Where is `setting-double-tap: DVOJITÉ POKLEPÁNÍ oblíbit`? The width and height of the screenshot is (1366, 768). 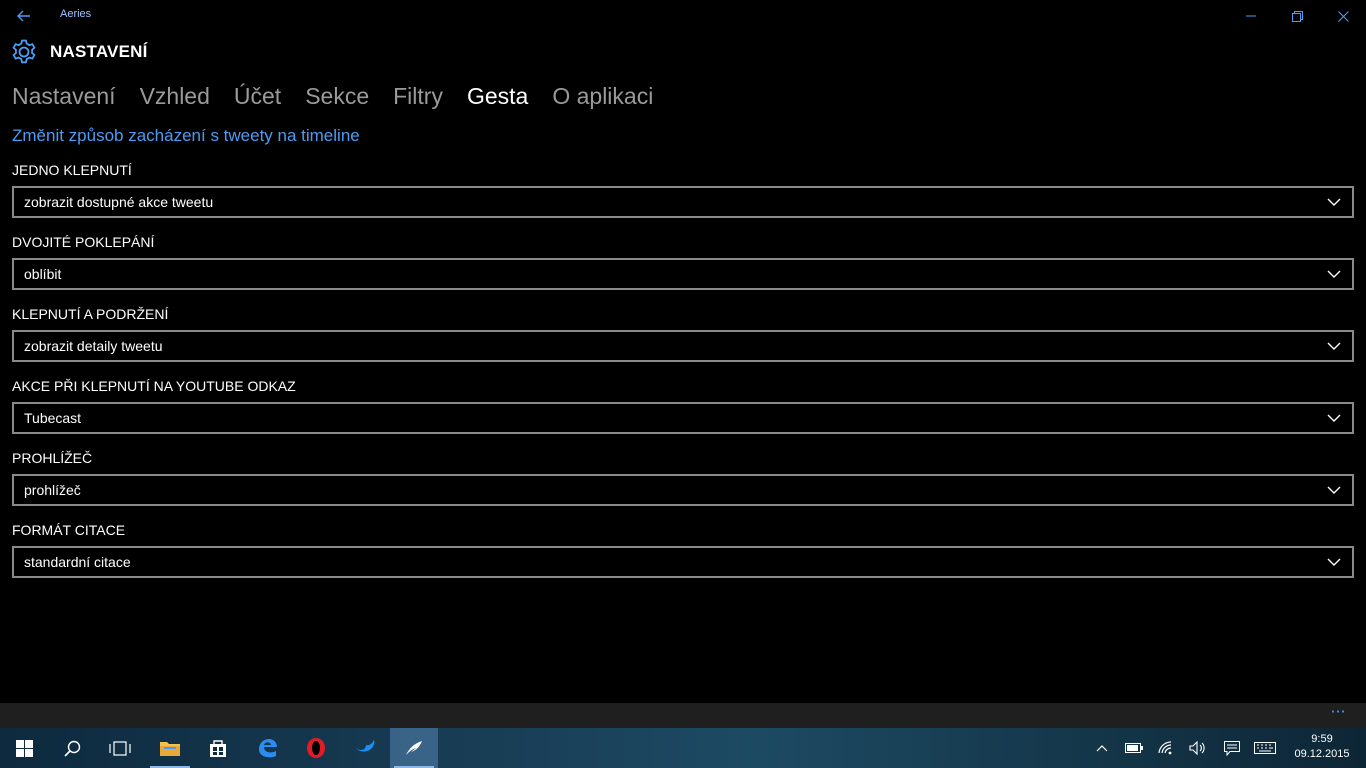 setting-double-tap: DVOJITÉ POKLEPÁNÍ oblíbit is located at coordinates (683, 261).